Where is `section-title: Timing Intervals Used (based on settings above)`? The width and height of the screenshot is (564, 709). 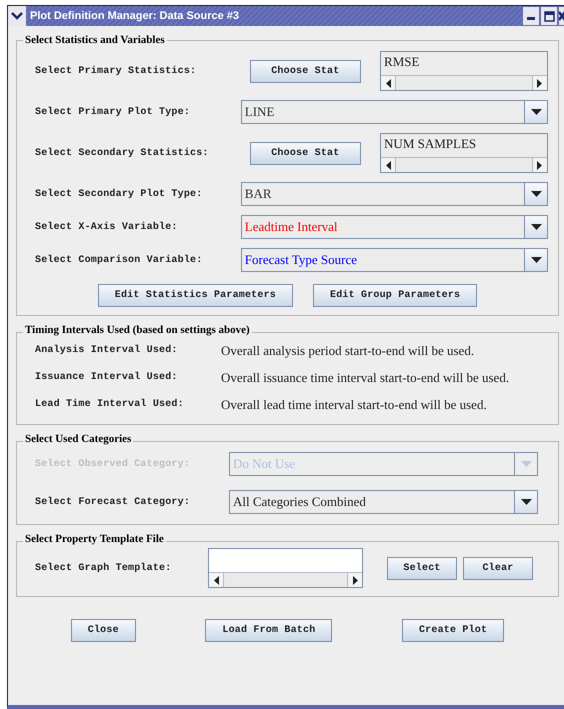
section-title: Timing Intervals Used (based on settings above) is located at coordinates (137, 330).